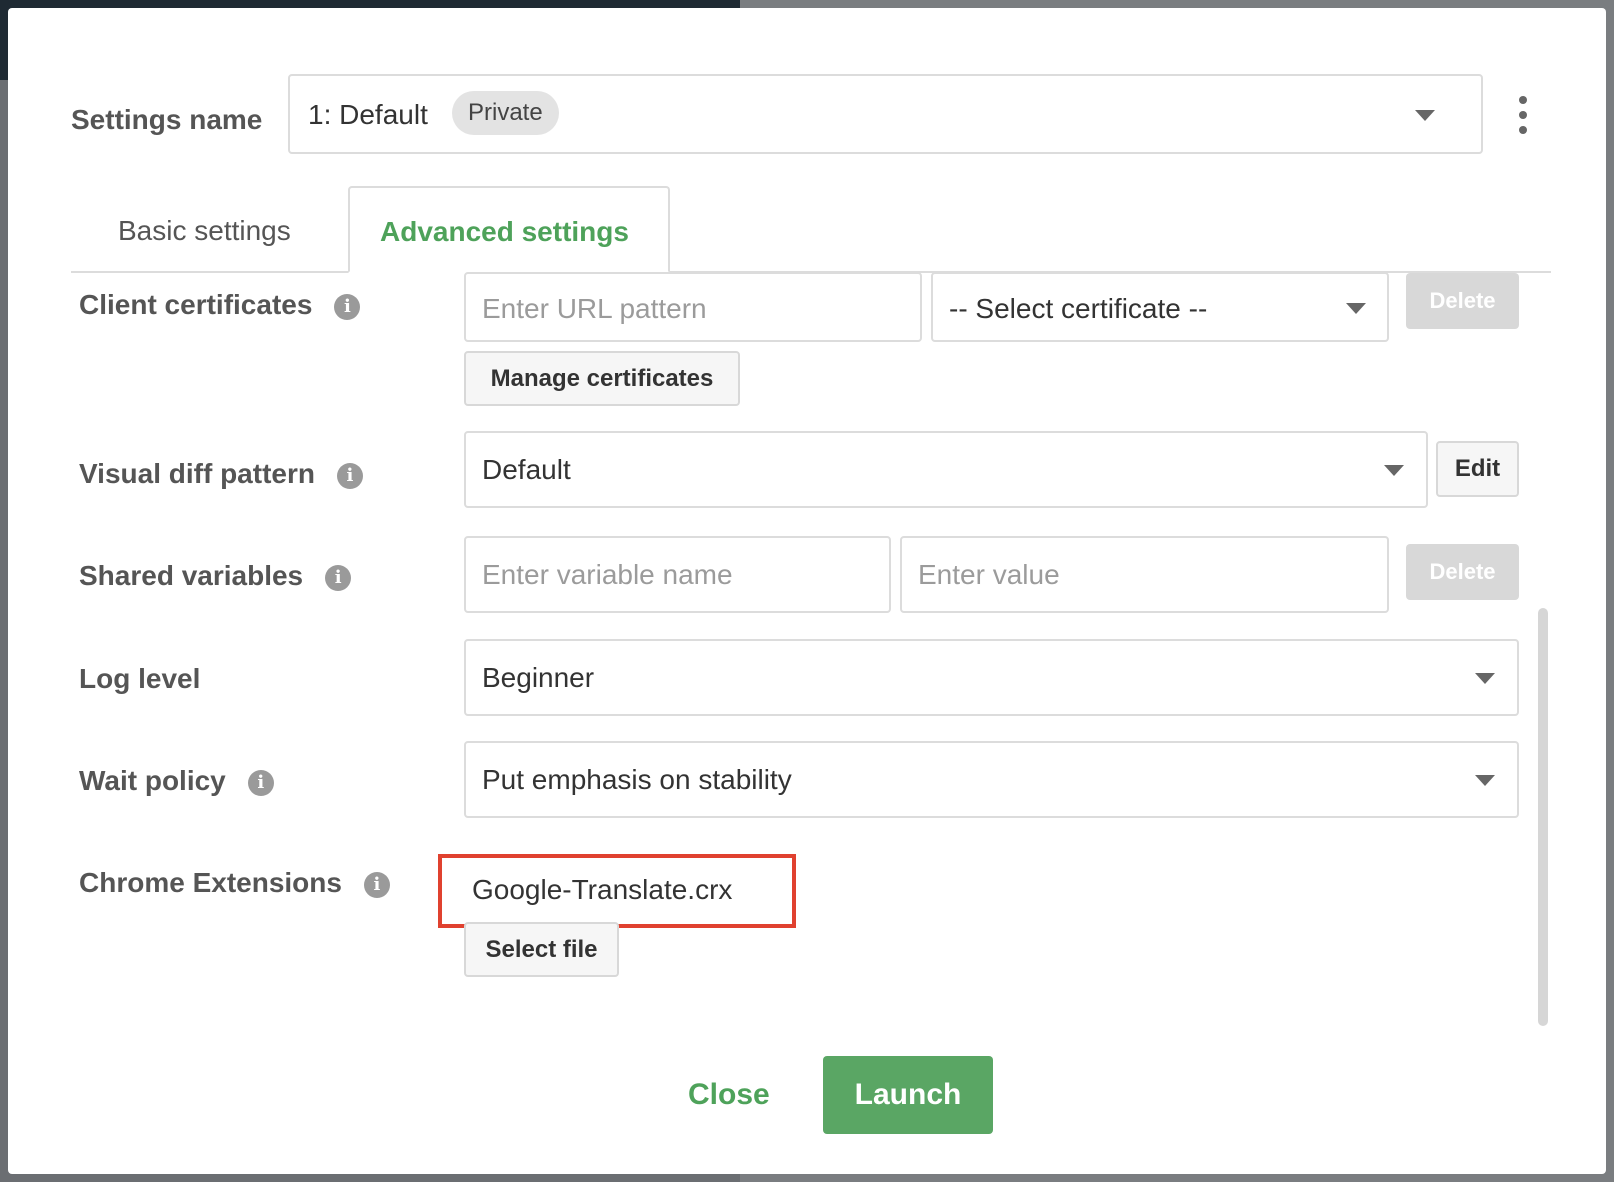  I want to click on select-file-button: Select file, so click(541, 949).